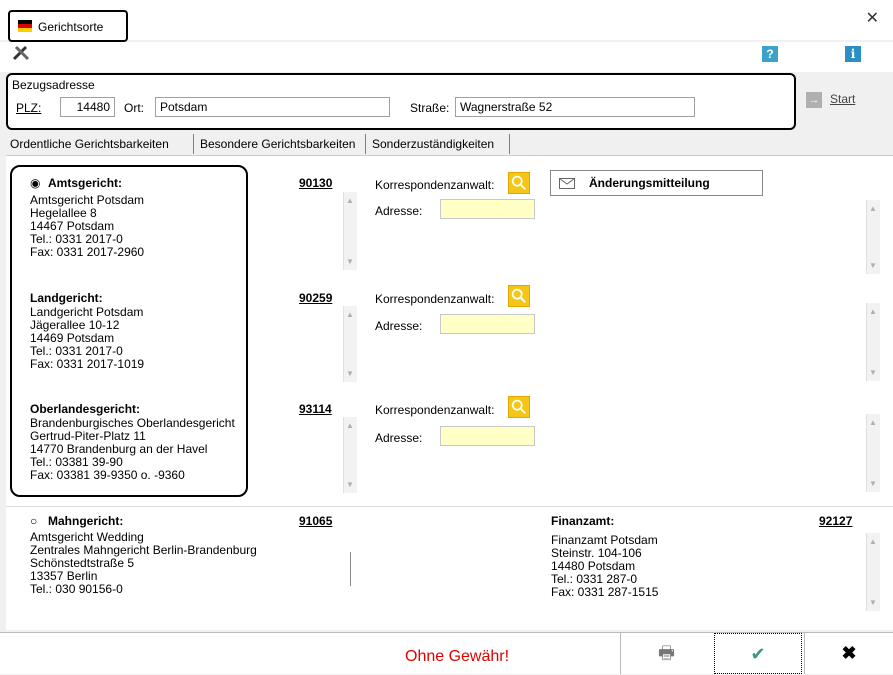  Describe the element at coordinates (435, 185) in the screenshot. I see `korrespondenz-label-1: Korrespondenzanwalt:` at that location.